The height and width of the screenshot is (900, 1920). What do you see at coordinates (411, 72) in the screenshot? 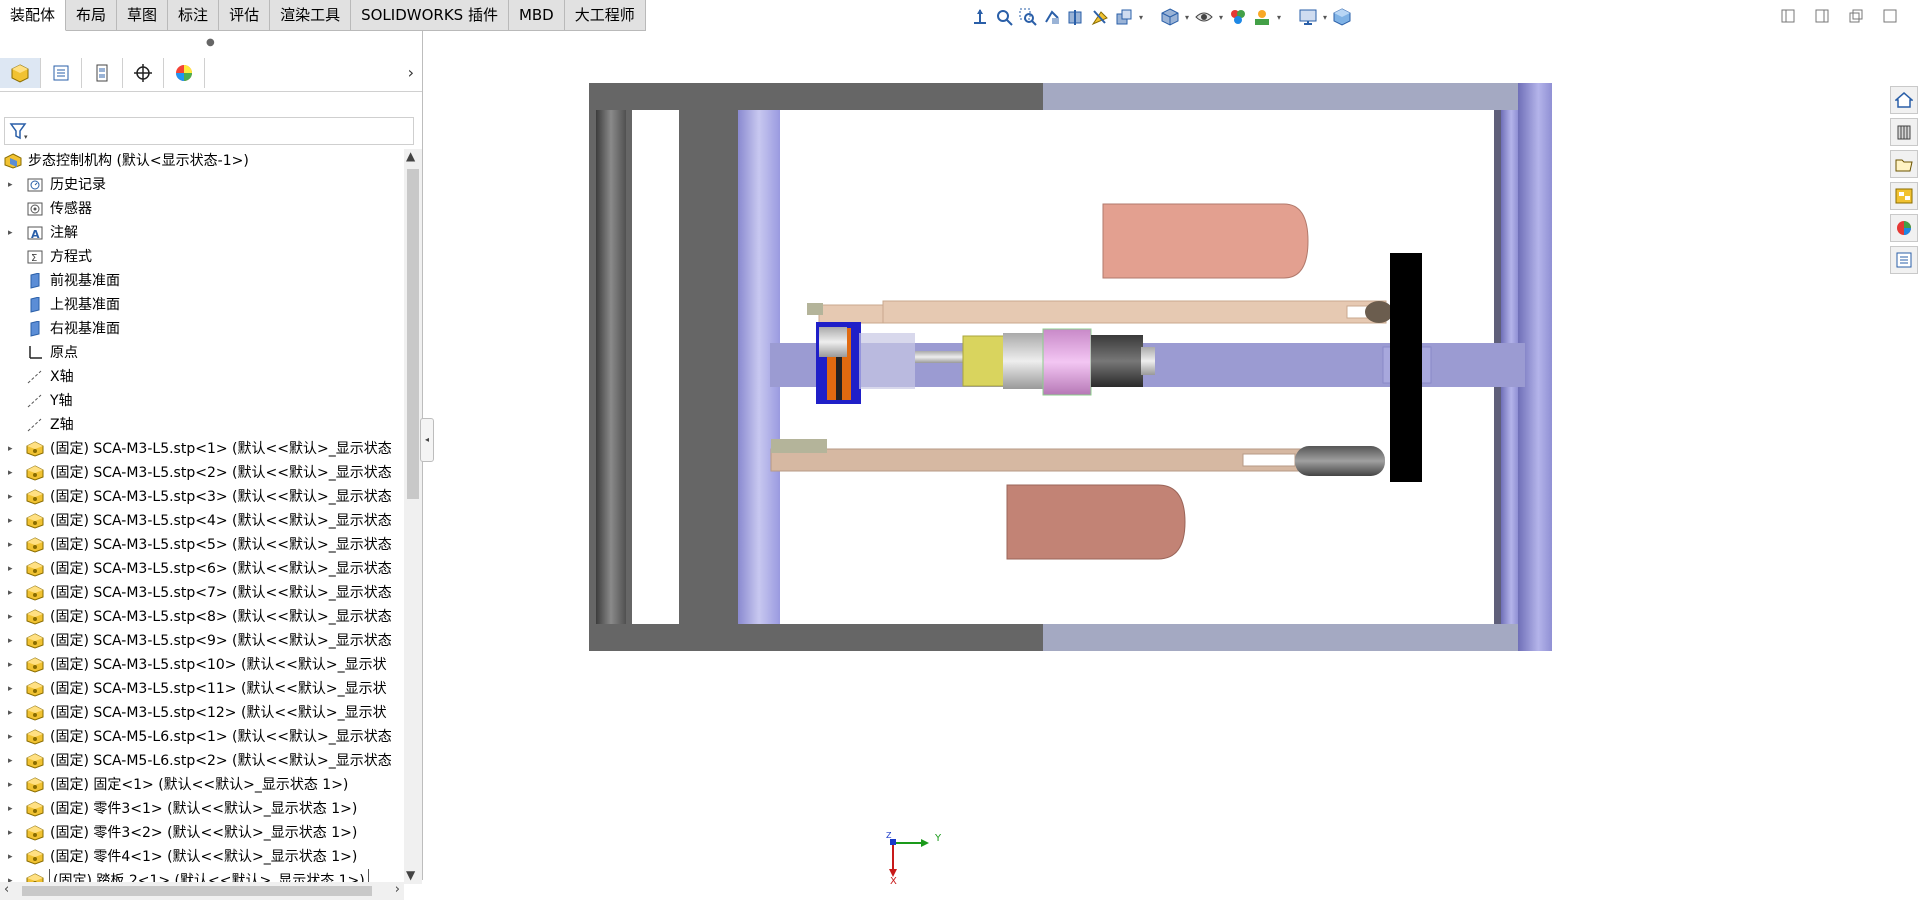
I see `more-tabs-chevron-icon: ›` at bounding box center [411, 72].